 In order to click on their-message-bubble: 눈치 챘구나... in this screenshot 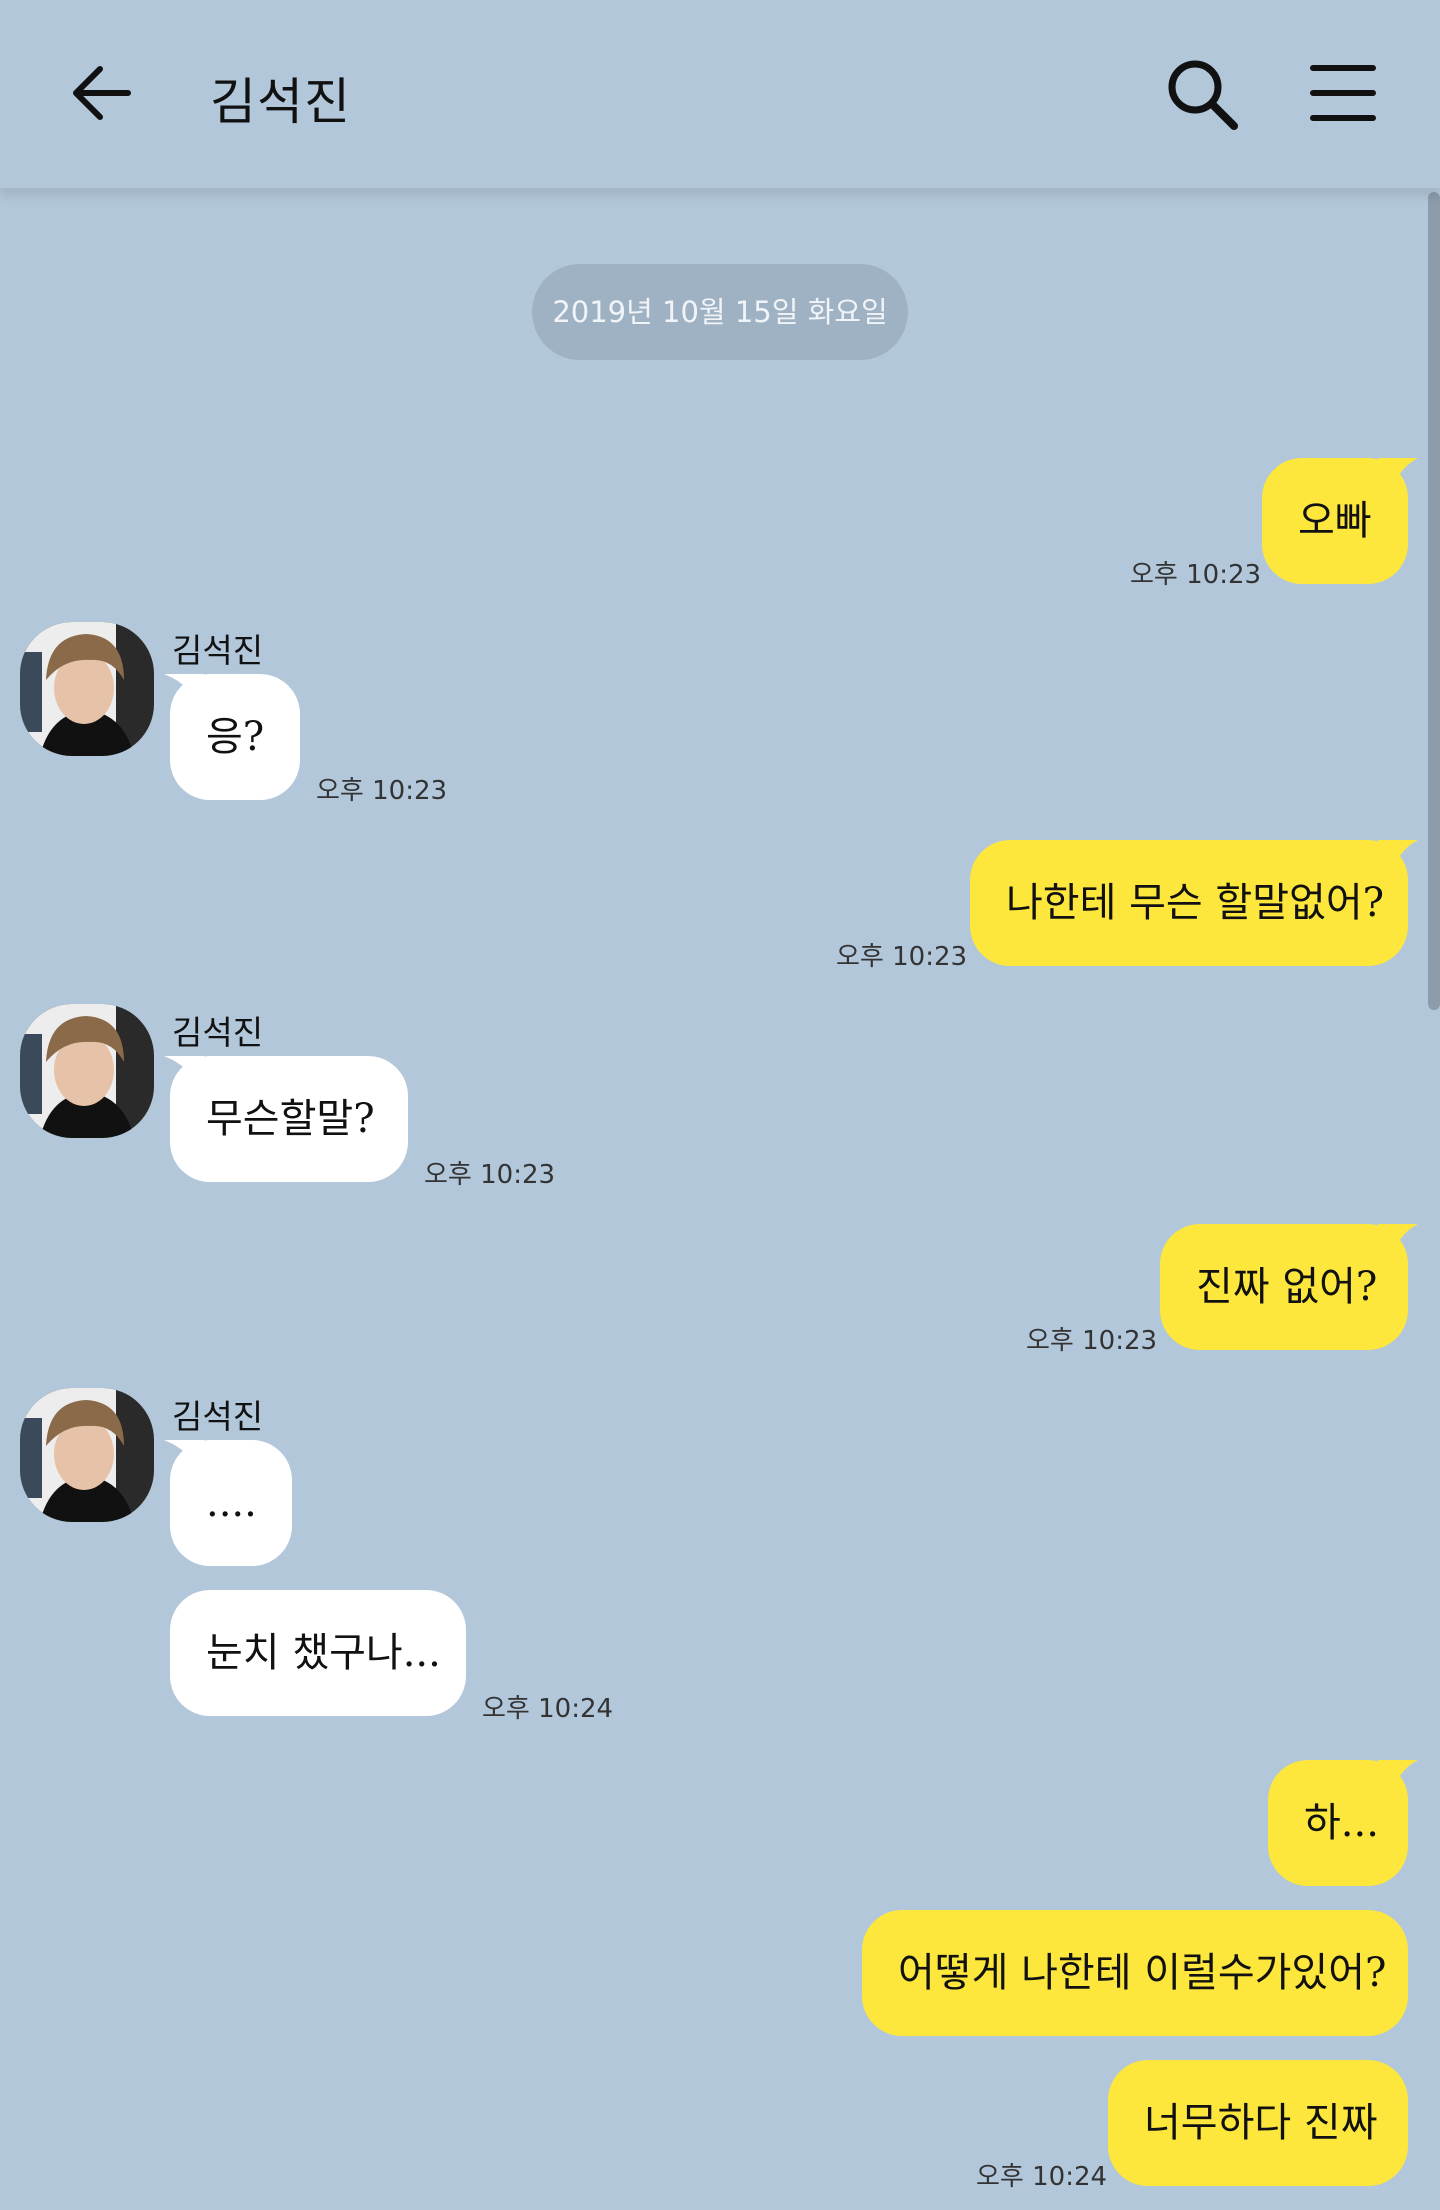, I will do `click(318, 1653)`.